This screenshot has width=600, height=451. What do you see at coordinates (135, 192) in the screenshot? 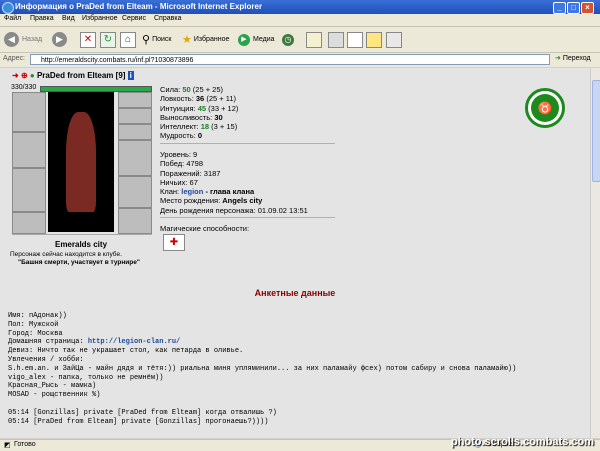
I see `shield-slot` at bounding box center [135, 192].